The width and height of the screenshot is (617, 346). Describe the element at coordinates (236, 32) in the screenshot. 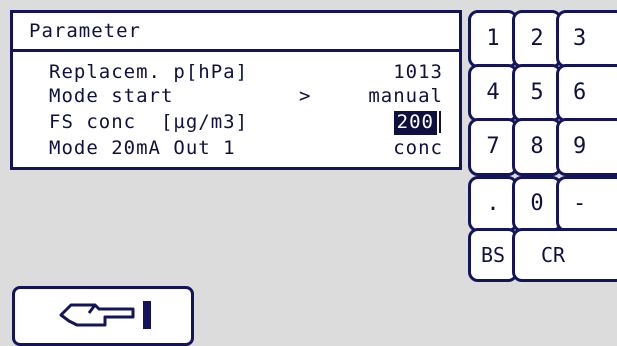

I see `panel-title: Parameter` at that location.